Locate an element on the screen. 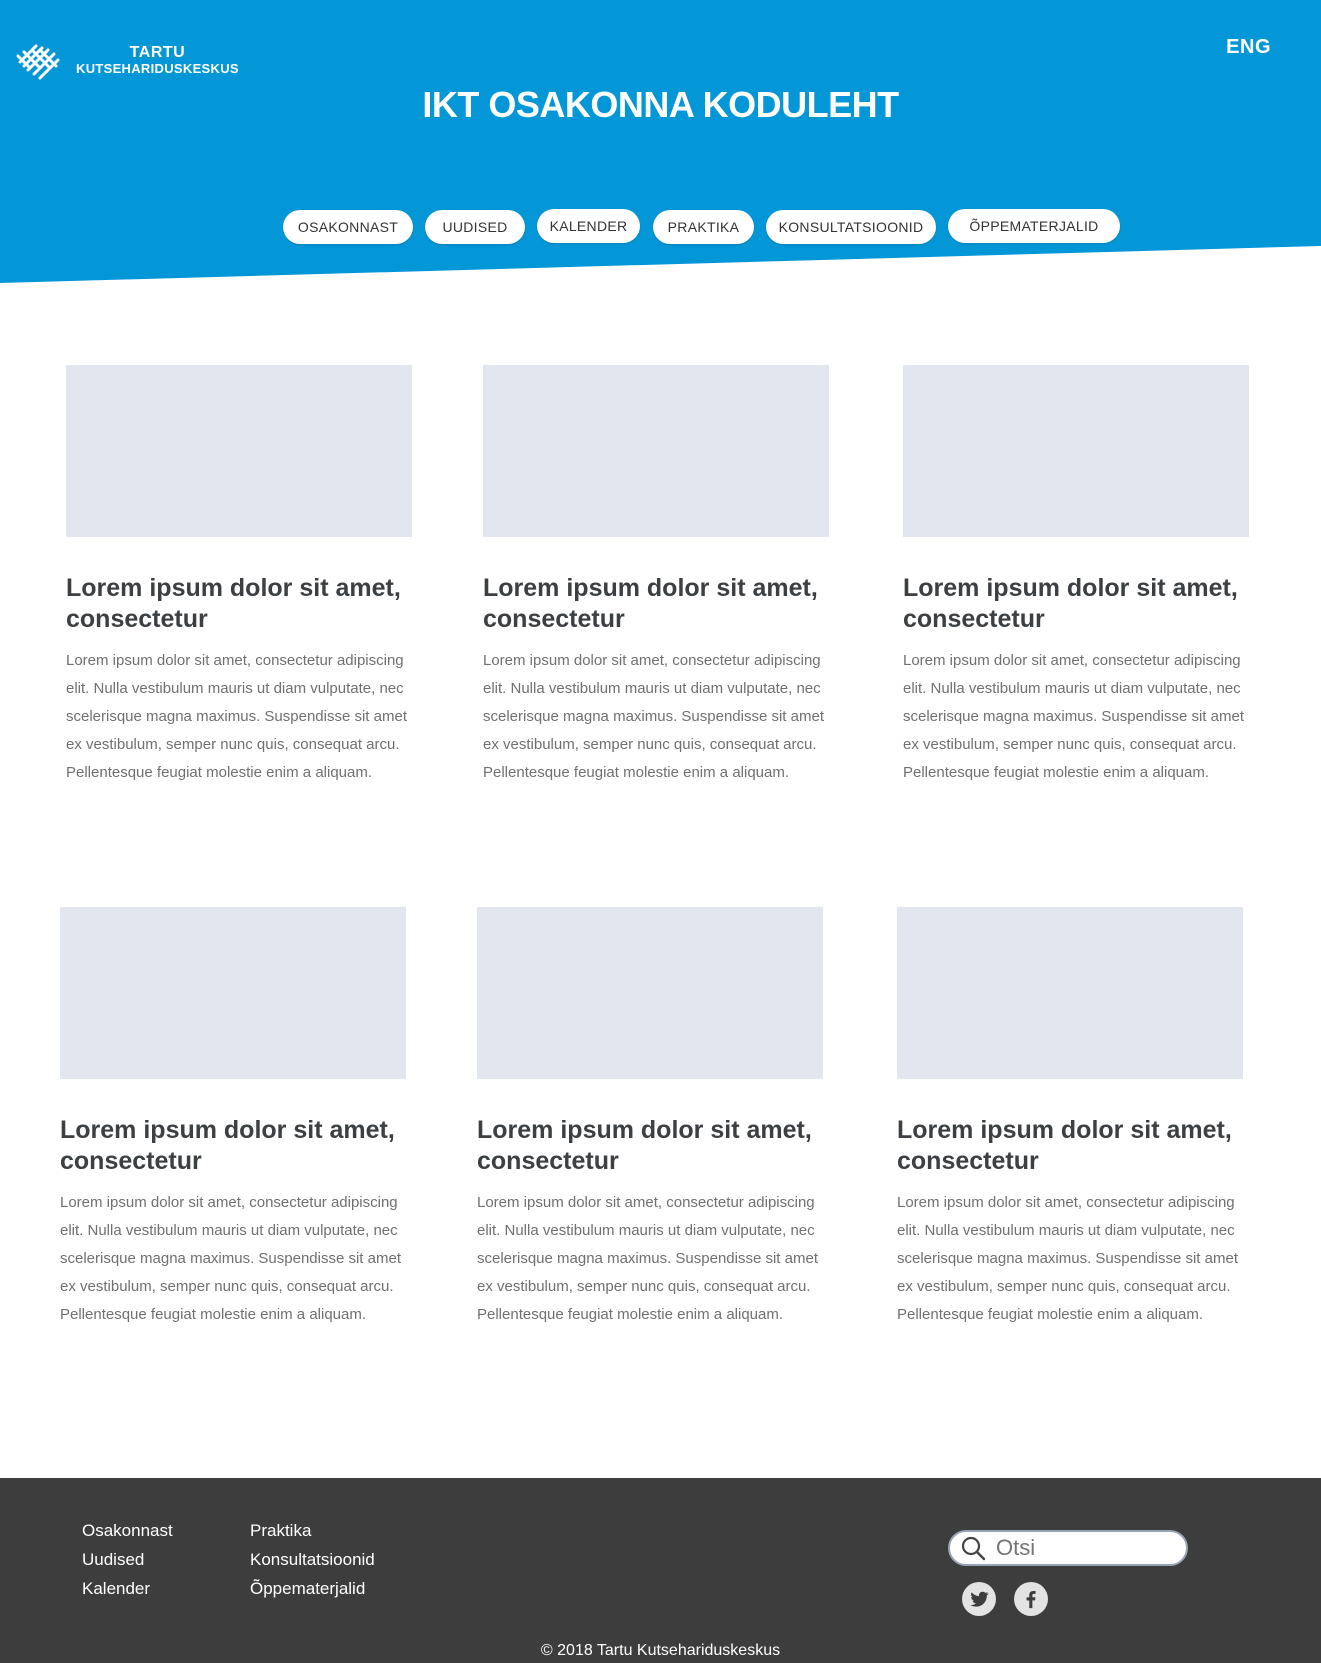 This screenshot has width=1321, height=1663. nav-konsultatsioonid: KONSULTATSIOONID is located at coordinates (851, 227).